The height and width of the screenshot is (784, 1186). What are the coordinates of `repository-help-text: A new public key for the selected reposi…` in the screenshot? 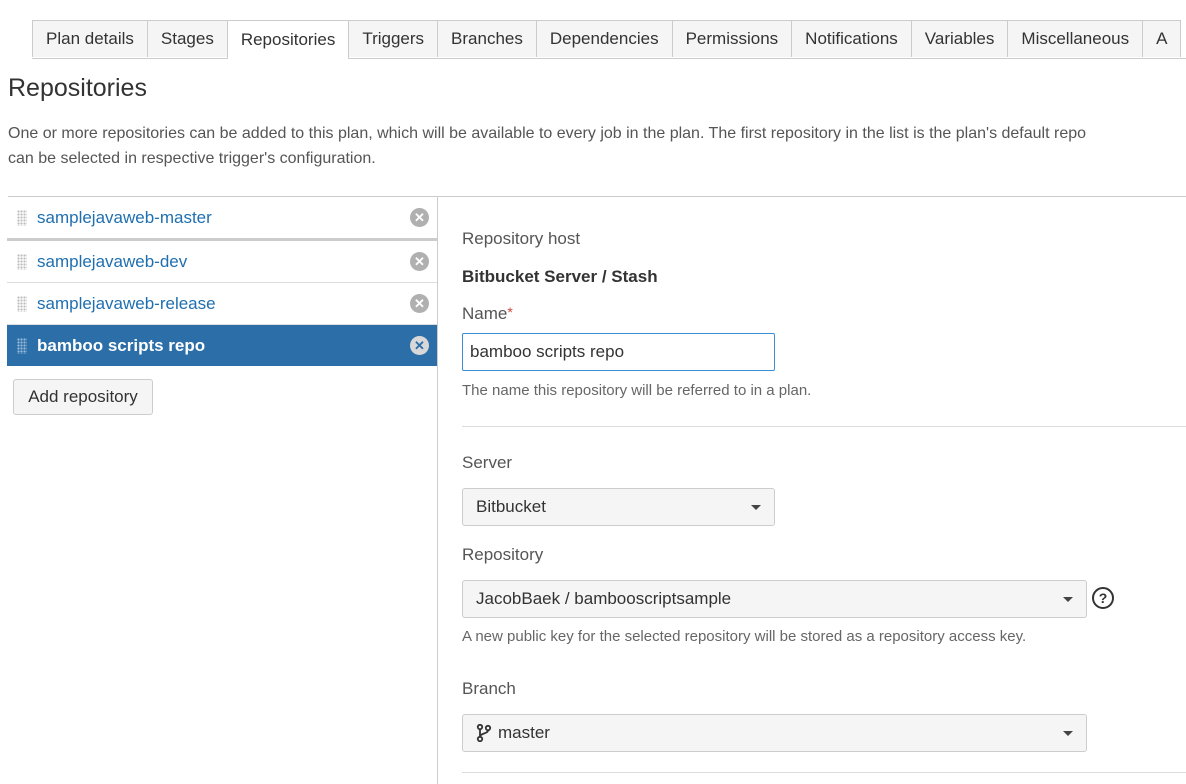 It's located at (744, 636).